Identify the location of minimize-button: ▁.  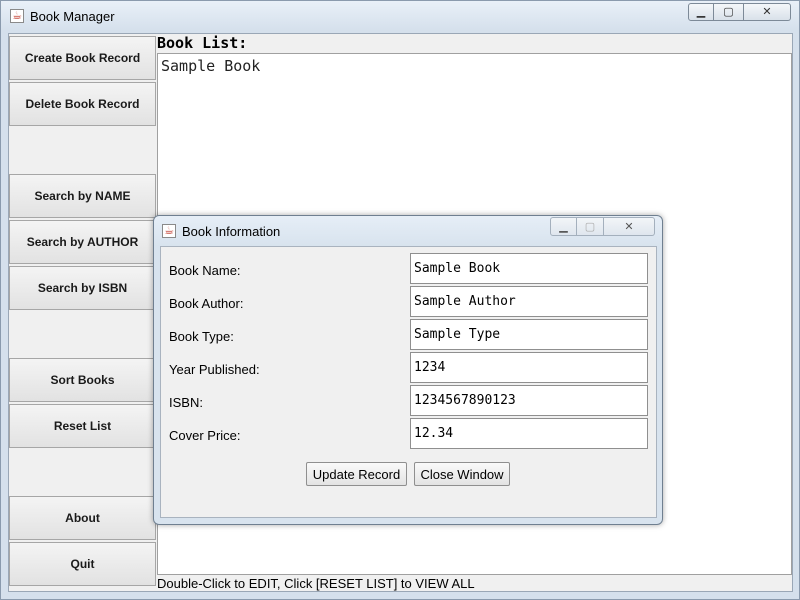
(701, 12).